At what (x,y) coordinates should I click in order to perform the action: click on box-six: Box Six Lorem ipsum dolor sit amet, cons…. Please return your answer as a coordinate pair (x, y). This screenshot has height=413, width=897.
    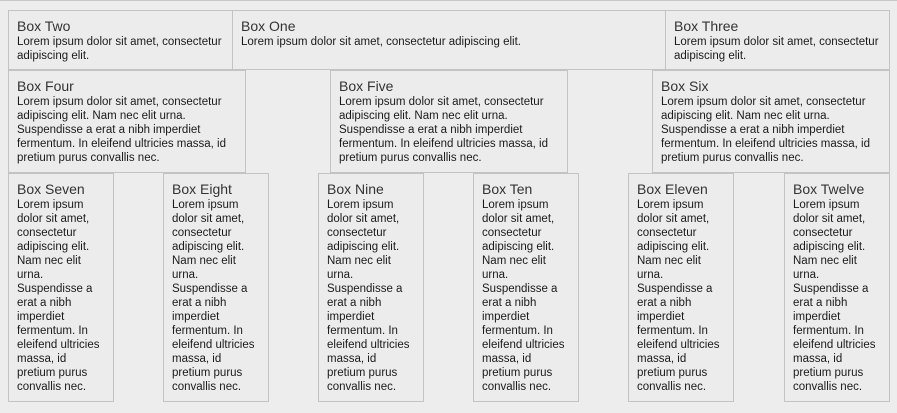
    Looking at the image, I should click on (771, 121).